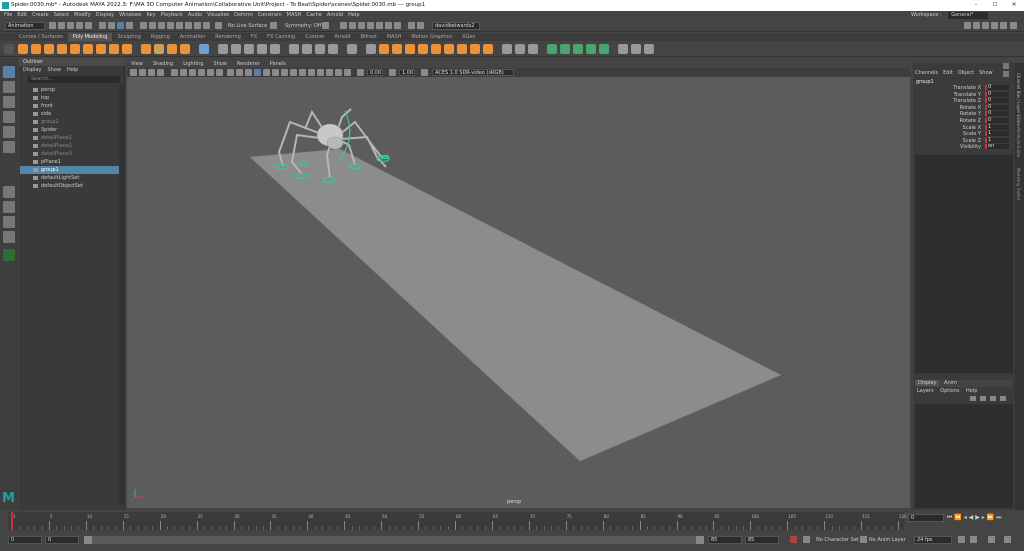  What do you see at coordinates (565, 49) in the screenshot?
I see `auto-uv-icon` at bounding box center [565, 49].